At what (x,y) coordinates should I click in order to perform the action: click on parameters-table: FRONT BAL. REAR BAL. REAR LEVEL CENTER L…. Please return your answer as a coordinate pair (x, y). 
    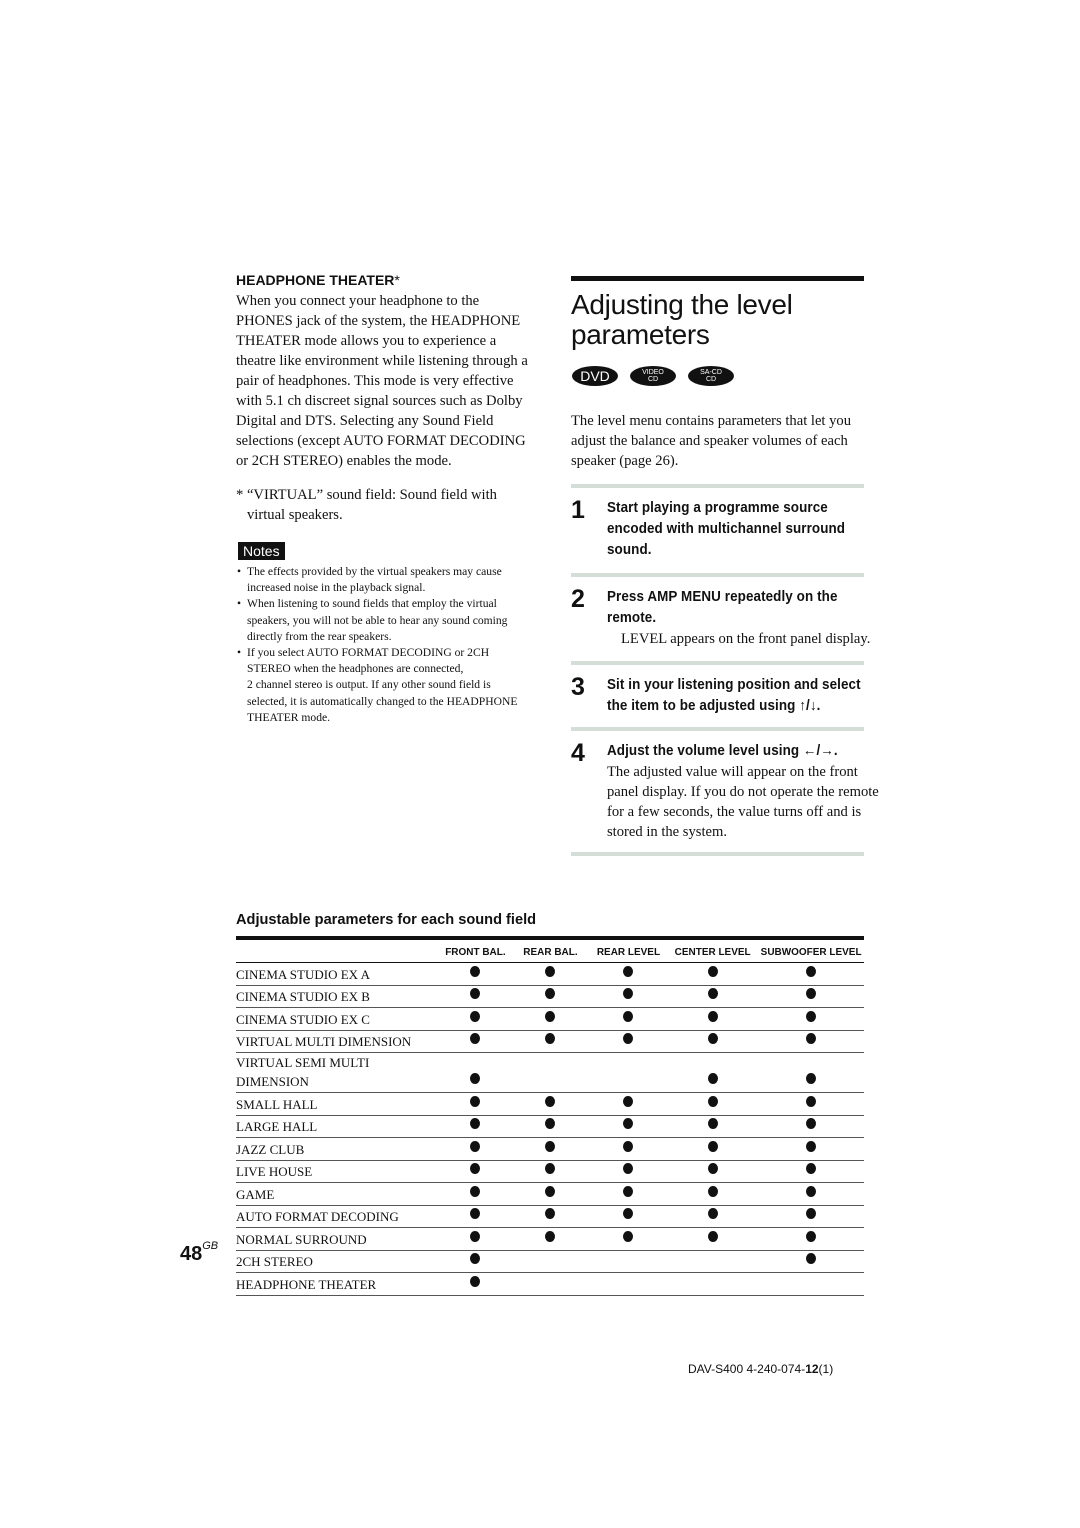
    Looking at the image, I should click on (550, 1118).